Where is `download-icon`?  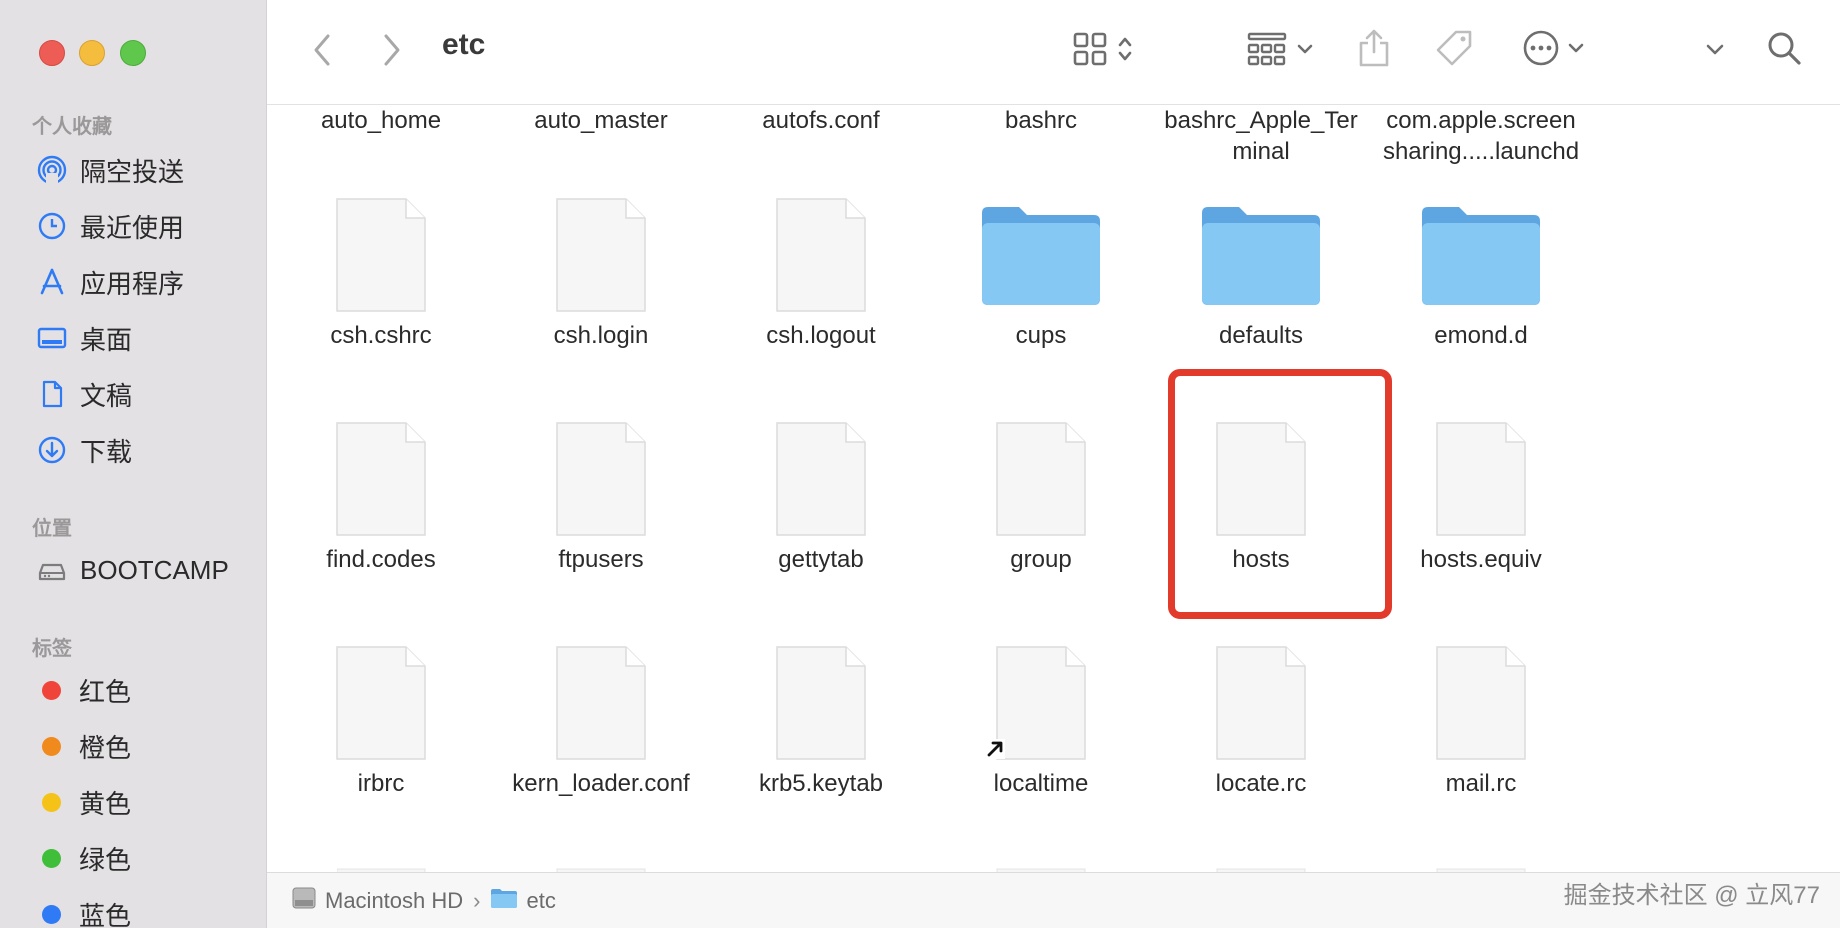 download-icon is located at coordinates (52, 450).